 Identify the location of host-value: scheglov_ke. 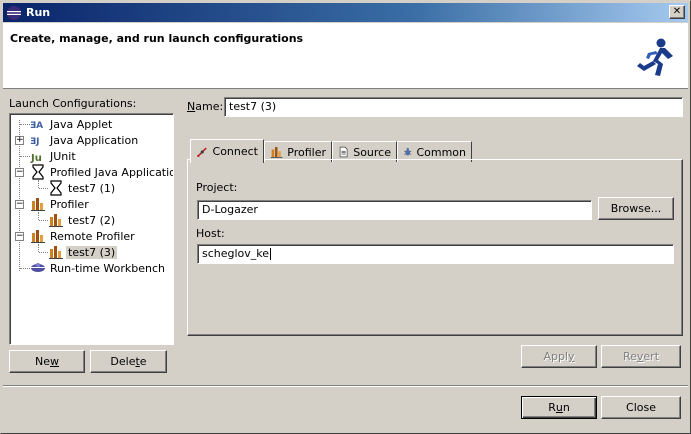
(236, 253).